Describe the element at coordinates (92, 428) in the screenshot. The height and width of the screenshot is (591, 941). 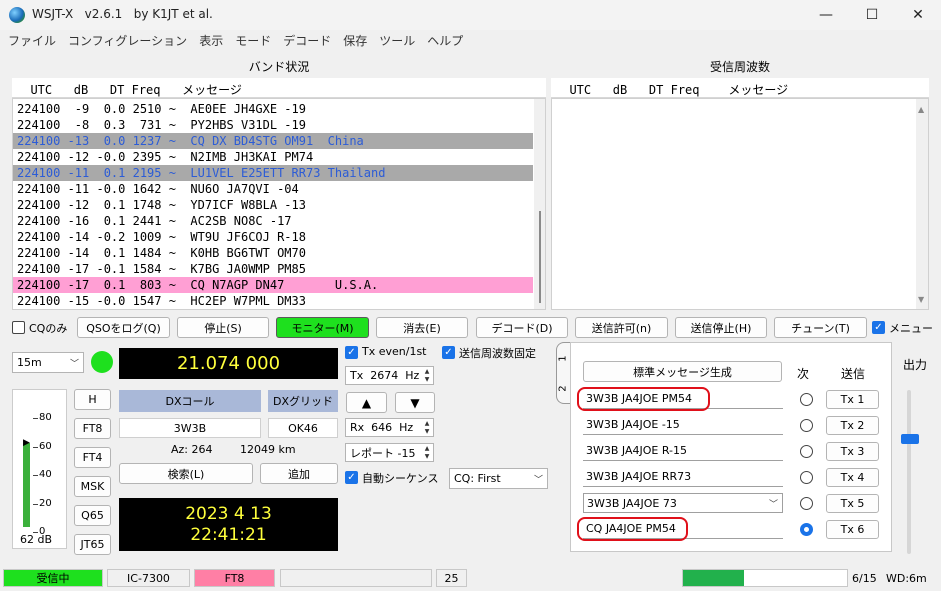
I see `mode-ft8-button: FT8` at that location.